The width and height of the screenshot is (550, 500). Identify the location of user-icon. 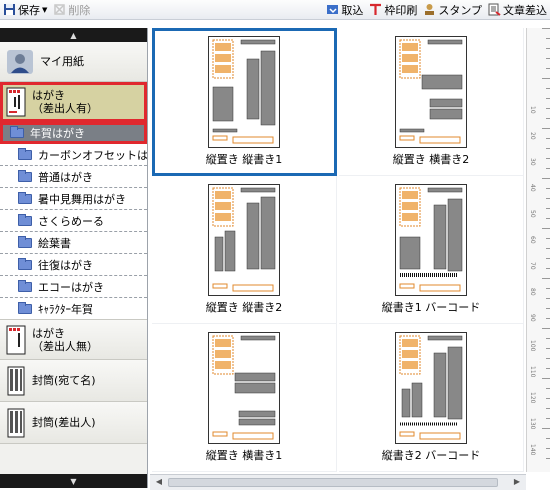
(20, 62).